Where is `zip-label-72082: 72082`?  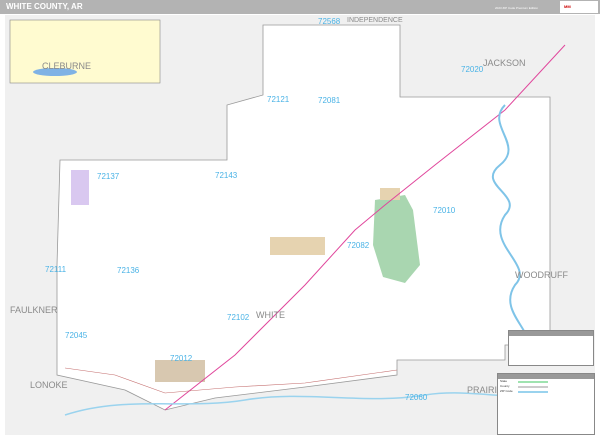 zip-label-72082: 72082 is located at coordinates (358, 245).